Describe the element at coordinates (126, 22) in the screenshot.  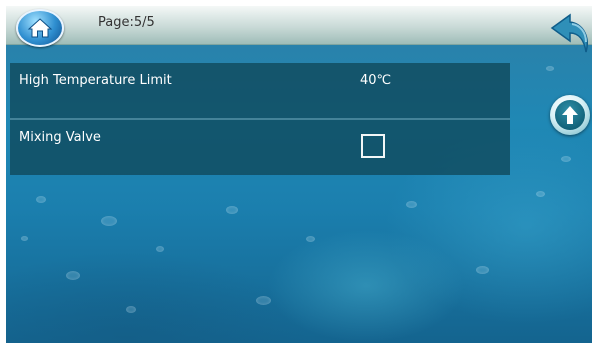
I see `page-indicator: Page:5/5` at that location.